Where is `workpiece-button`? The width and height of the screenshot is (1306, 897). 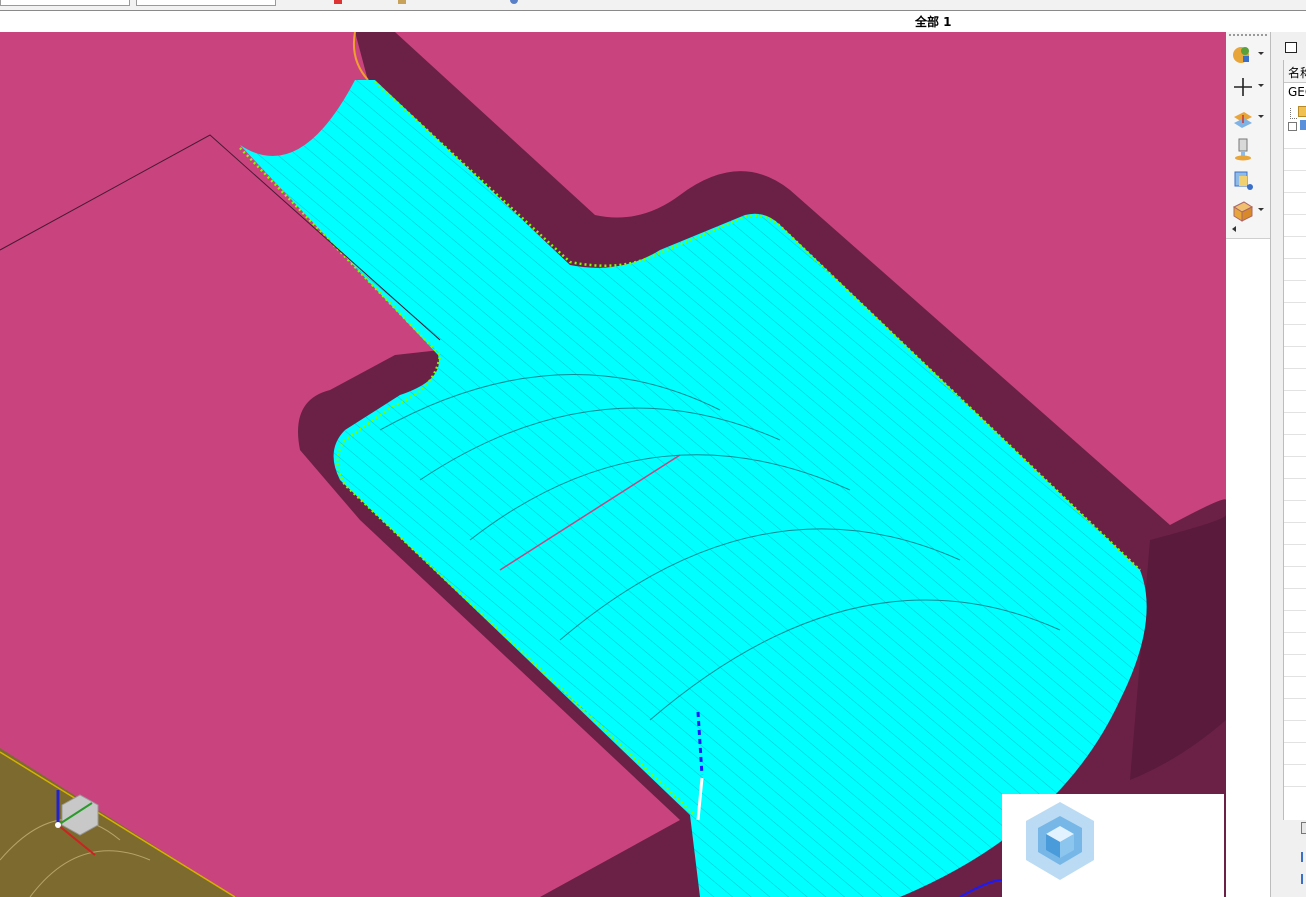
workpiece-button is located at coordinates (1248, 211).